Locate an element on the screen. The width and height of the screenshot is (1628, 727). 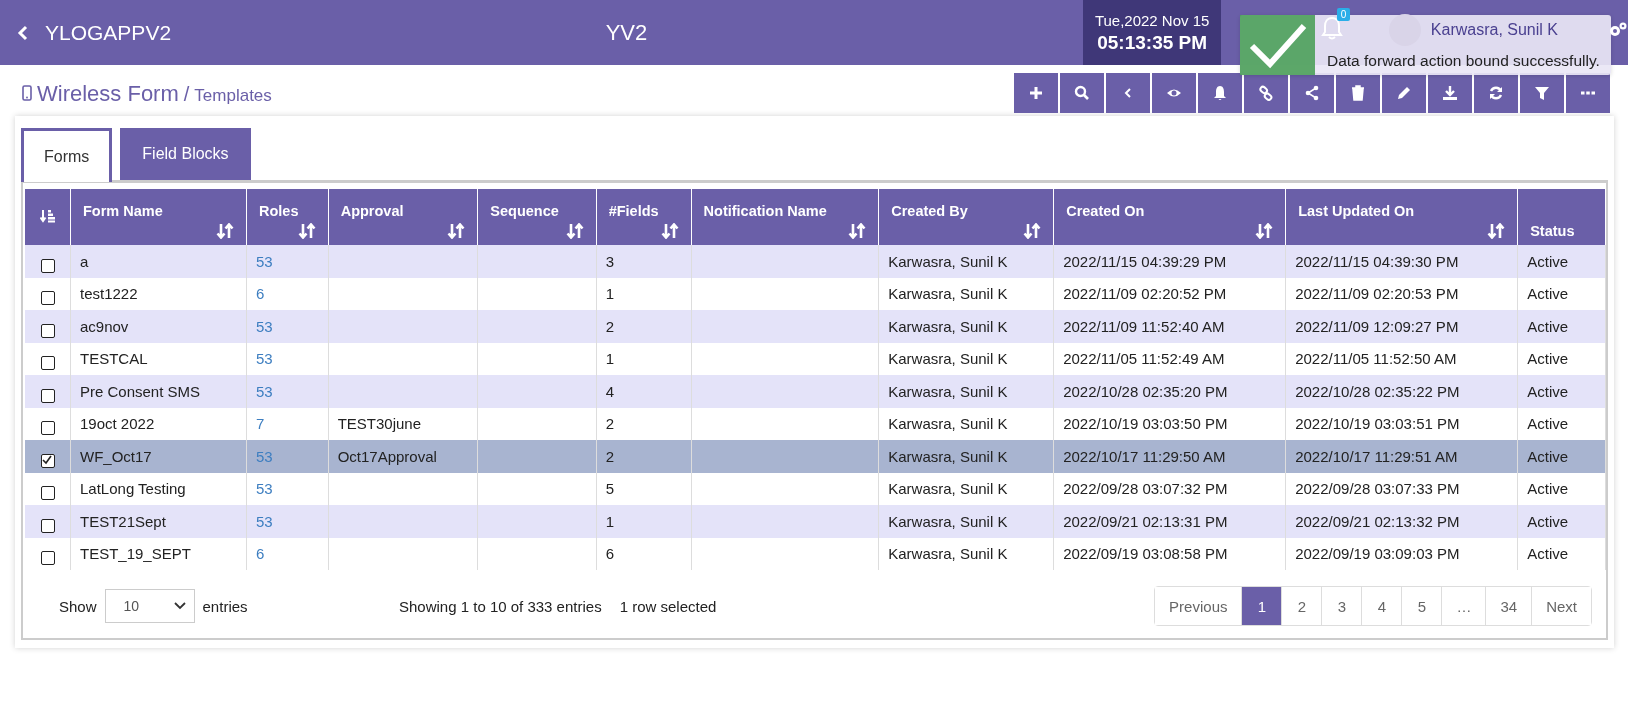
column-label: Sequence is located at coordinates (525, 211).